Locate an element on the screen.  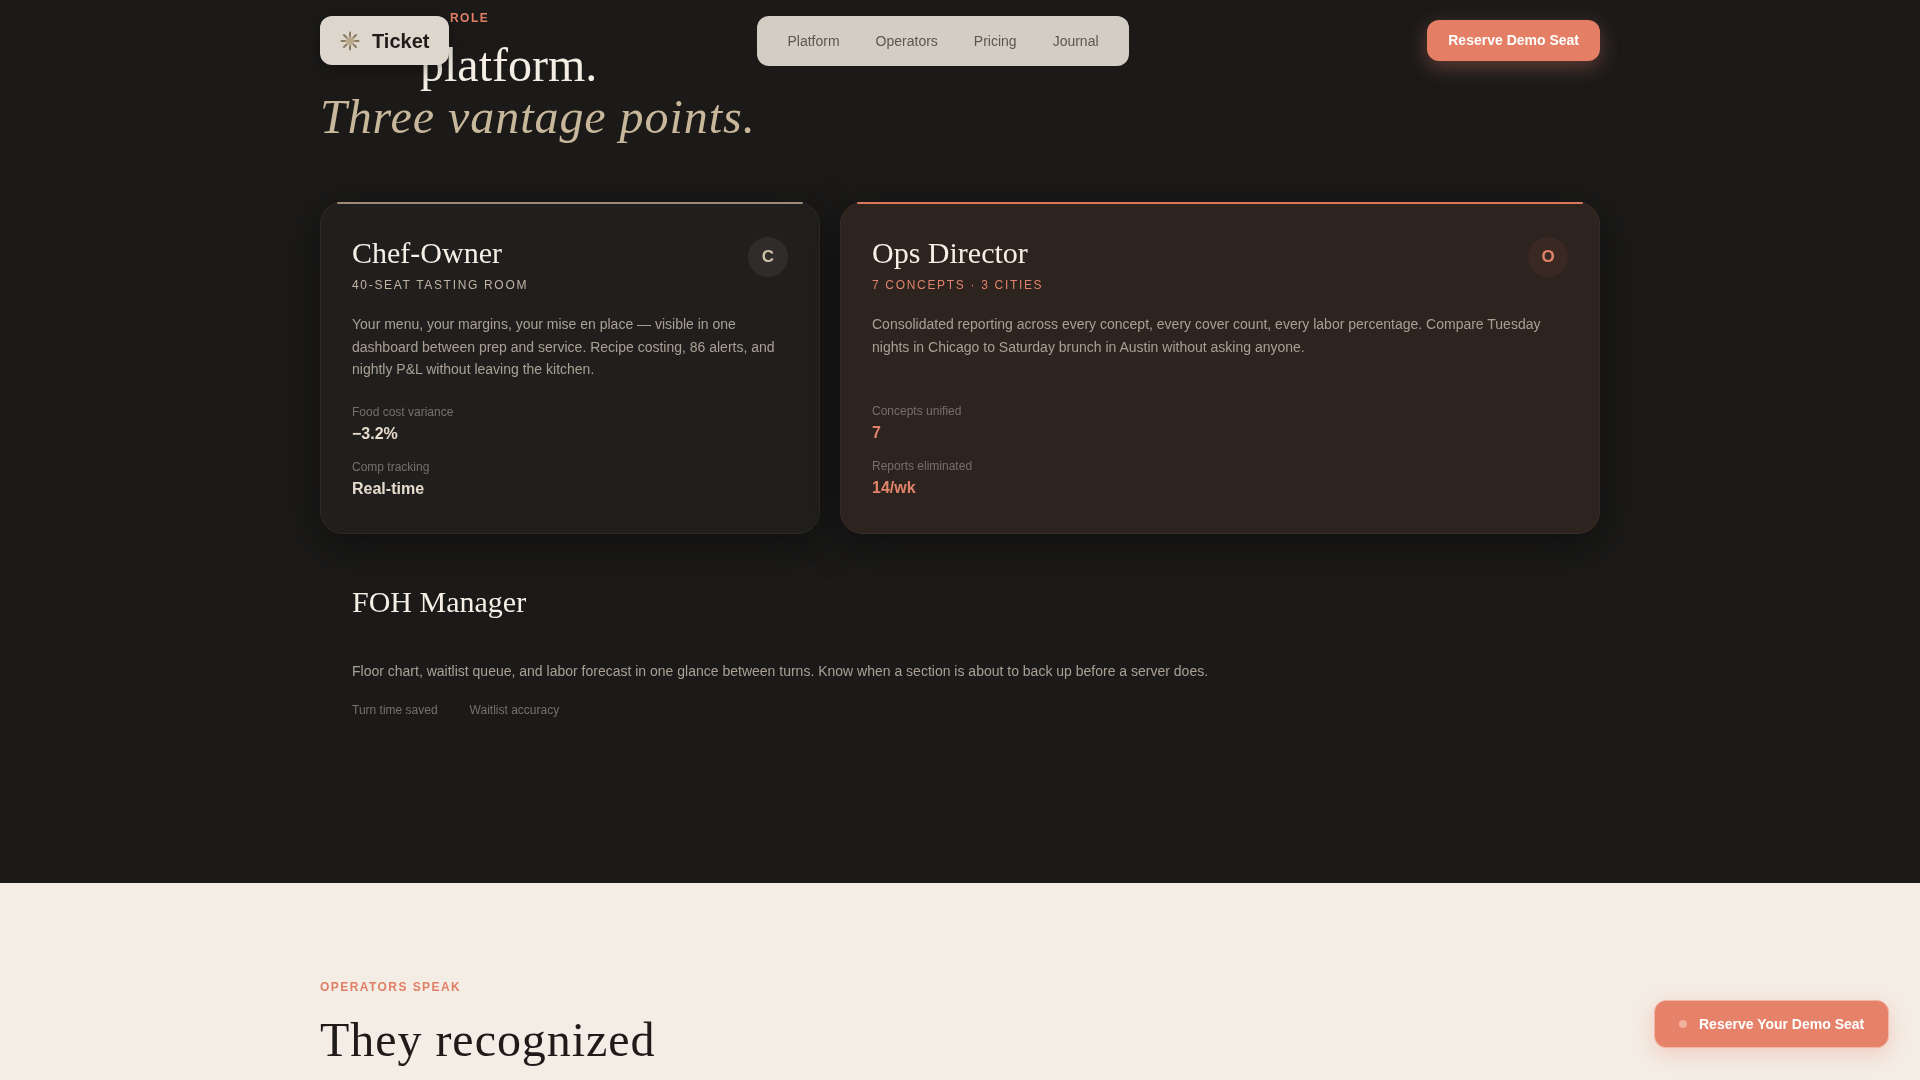
role-avatar: C is located at coordinates (768, 257).